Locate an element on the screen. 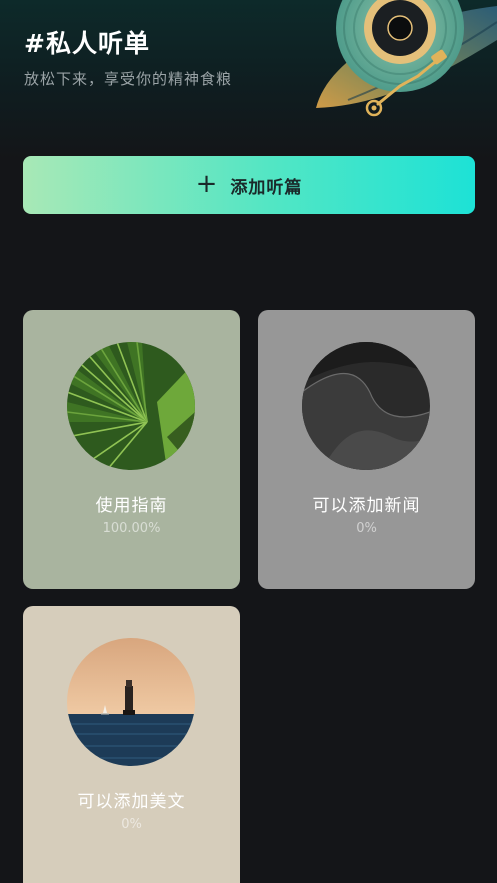 This screenshot has width=497, height=883. listening-card-essay: 可以添加美文 0% is located at coordinates (131, 744).